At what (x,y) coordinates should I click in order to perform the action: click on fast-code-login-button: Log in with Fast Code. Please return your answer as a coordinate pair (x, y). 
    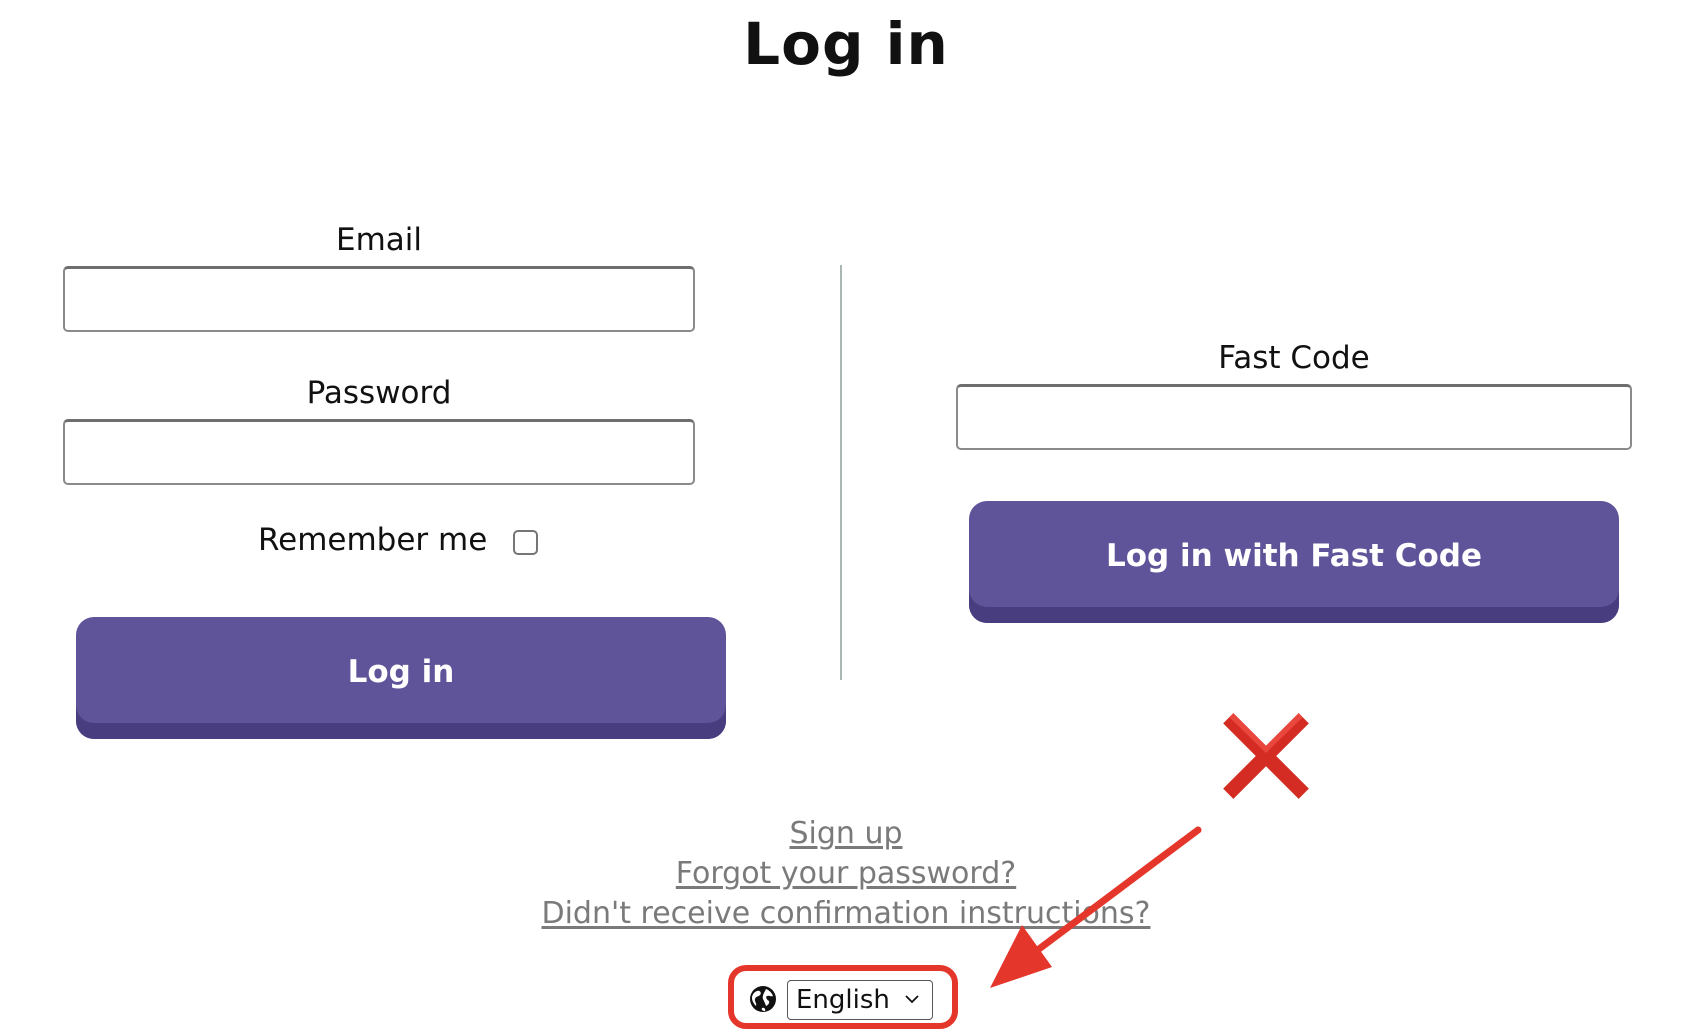
    Looking at the image, I should click on (1294, 562).